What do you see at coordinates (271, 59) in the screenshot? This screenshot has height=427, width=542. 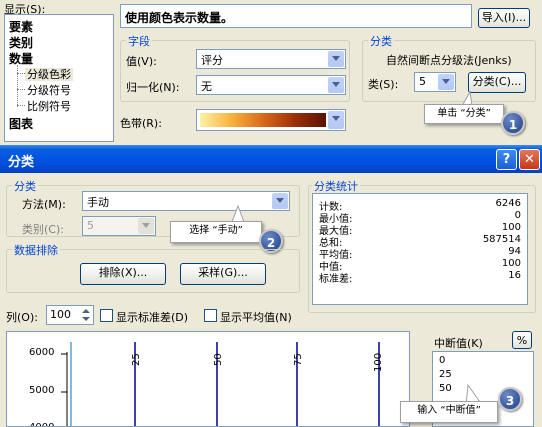 I see `value-field-select: 评分` at bounding box center [271, 59].